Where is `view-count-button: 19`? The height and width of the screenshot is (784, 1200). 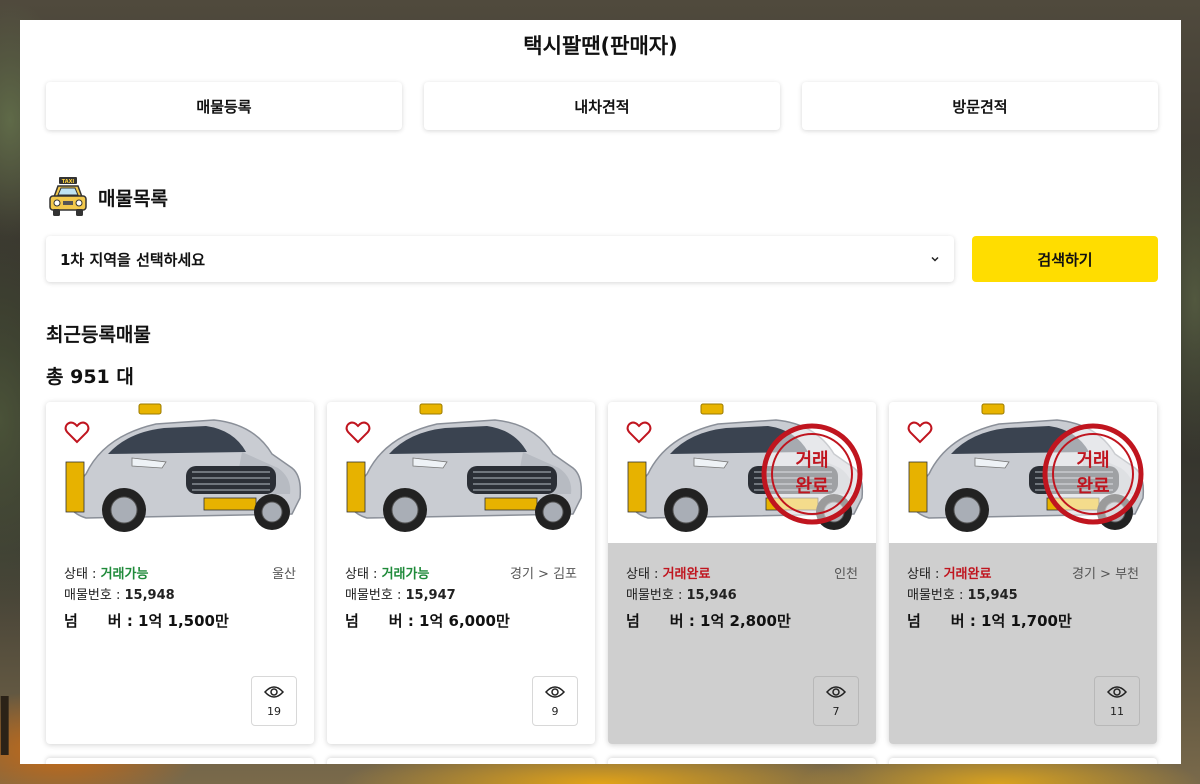 view-count-button: 19 is located at coordinates (274, 701).